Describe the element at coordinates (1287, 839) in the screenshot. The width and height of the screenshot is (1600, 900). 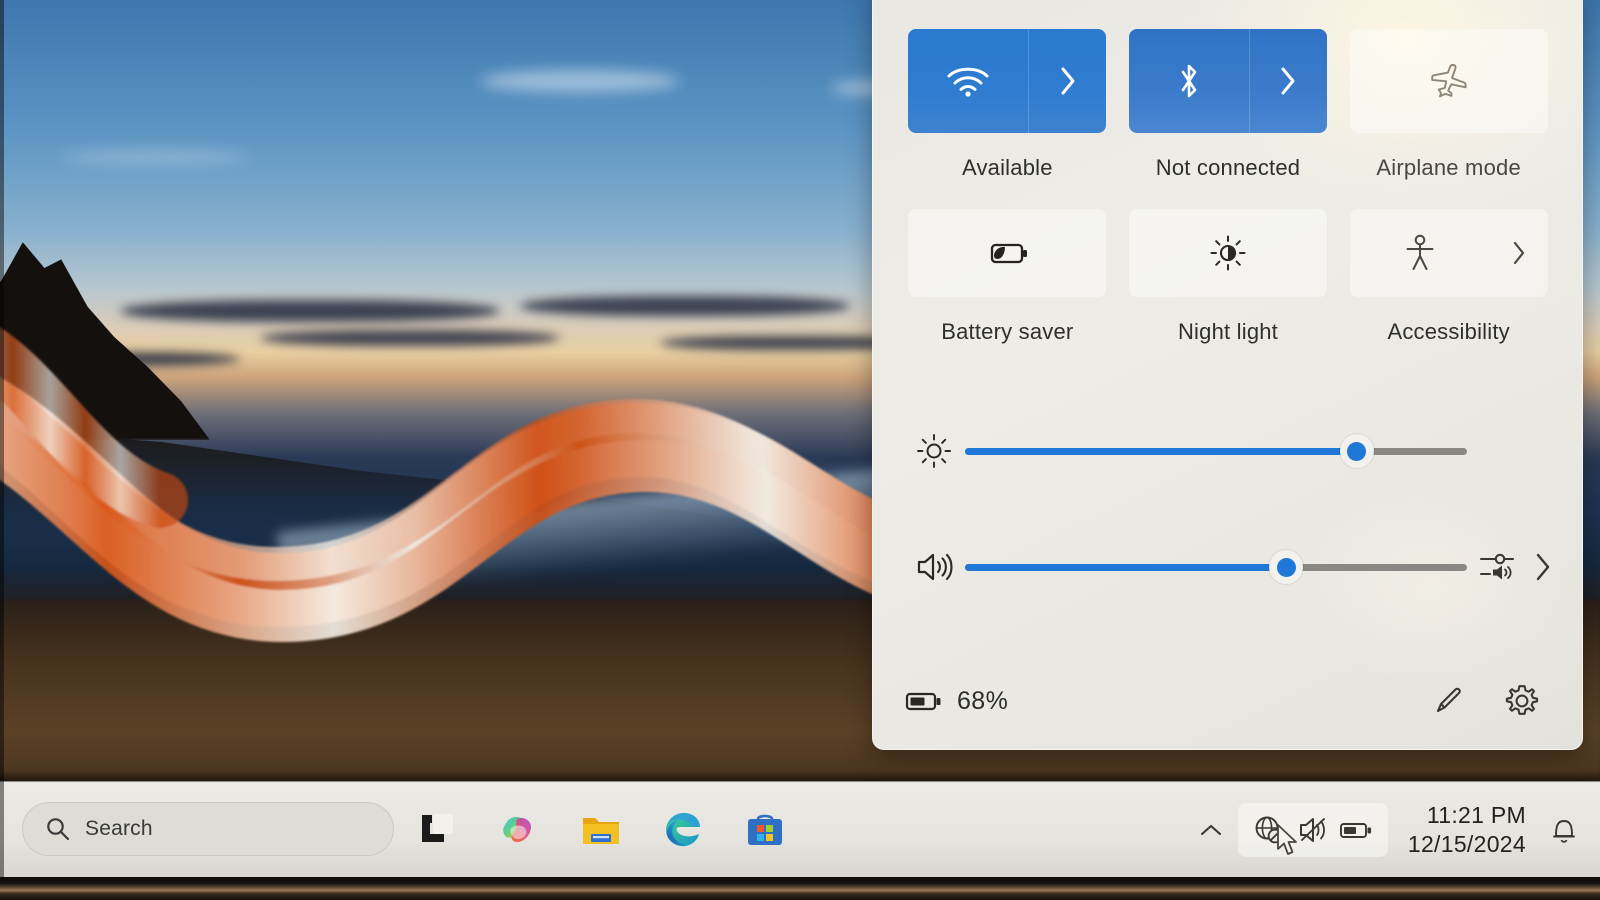
I see `mouse-pointer` at that location.